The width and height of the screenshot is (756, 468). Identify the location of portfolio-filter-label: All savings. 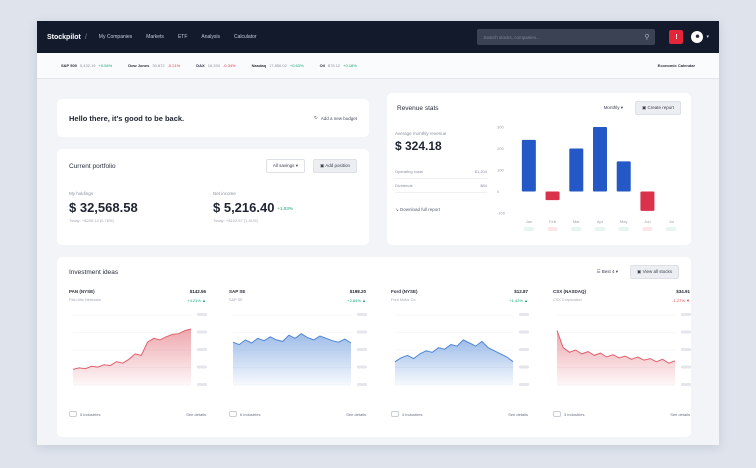
(283, 165).